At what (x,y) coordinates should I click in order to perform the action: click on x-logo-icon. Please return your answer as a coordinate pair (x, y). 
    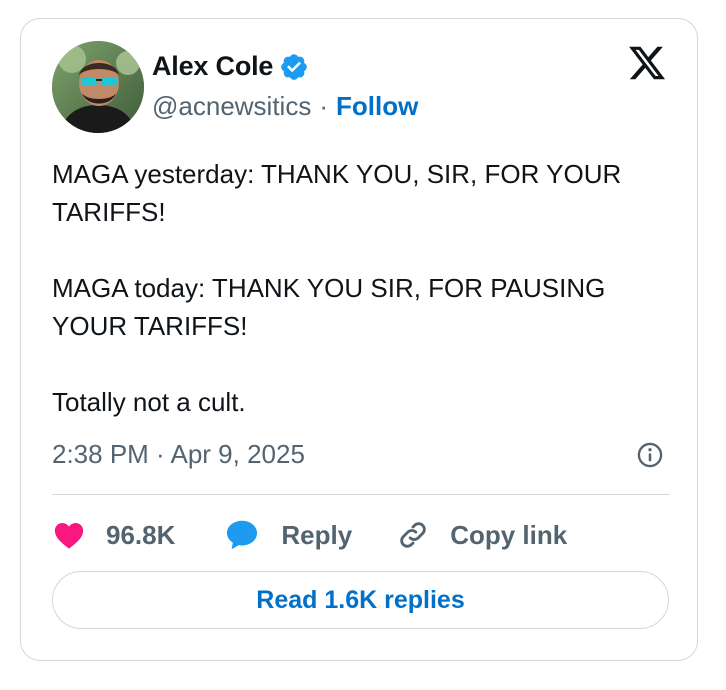
    Looking at the image, I should click on (647, 63).